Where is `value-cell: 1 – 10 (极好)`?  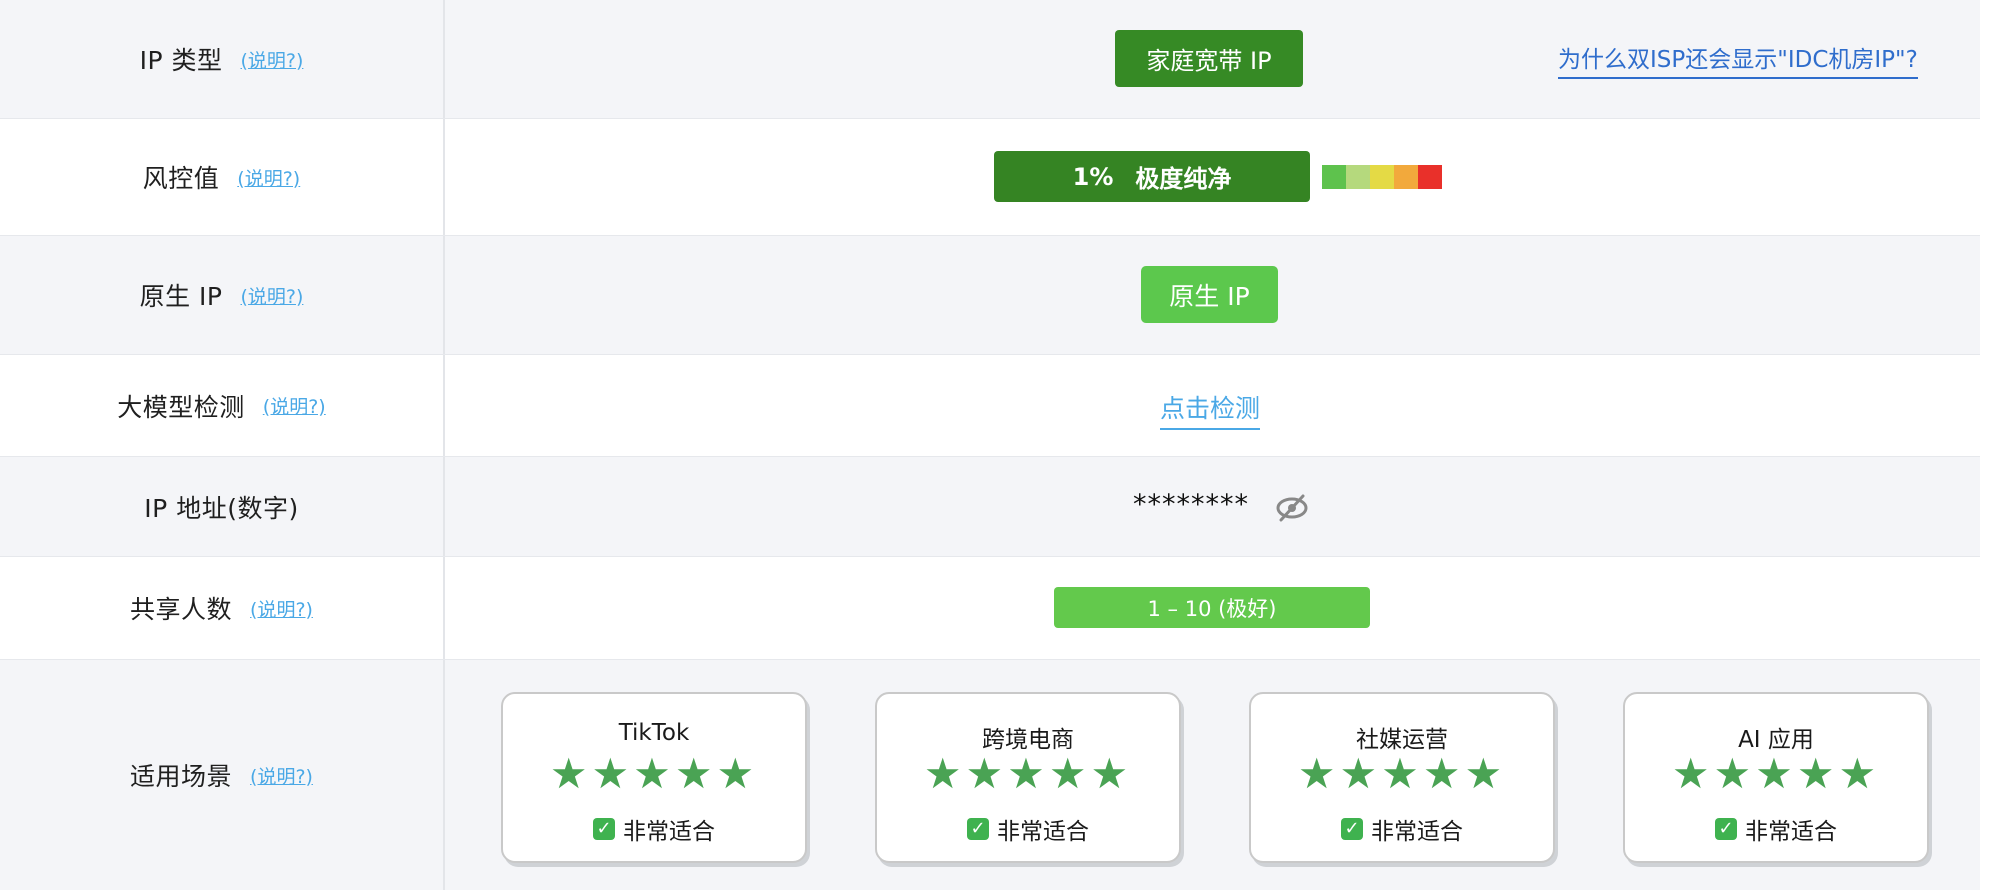
value-cell: 1 – 10 (极好) is located at coordinates (1212, 608).